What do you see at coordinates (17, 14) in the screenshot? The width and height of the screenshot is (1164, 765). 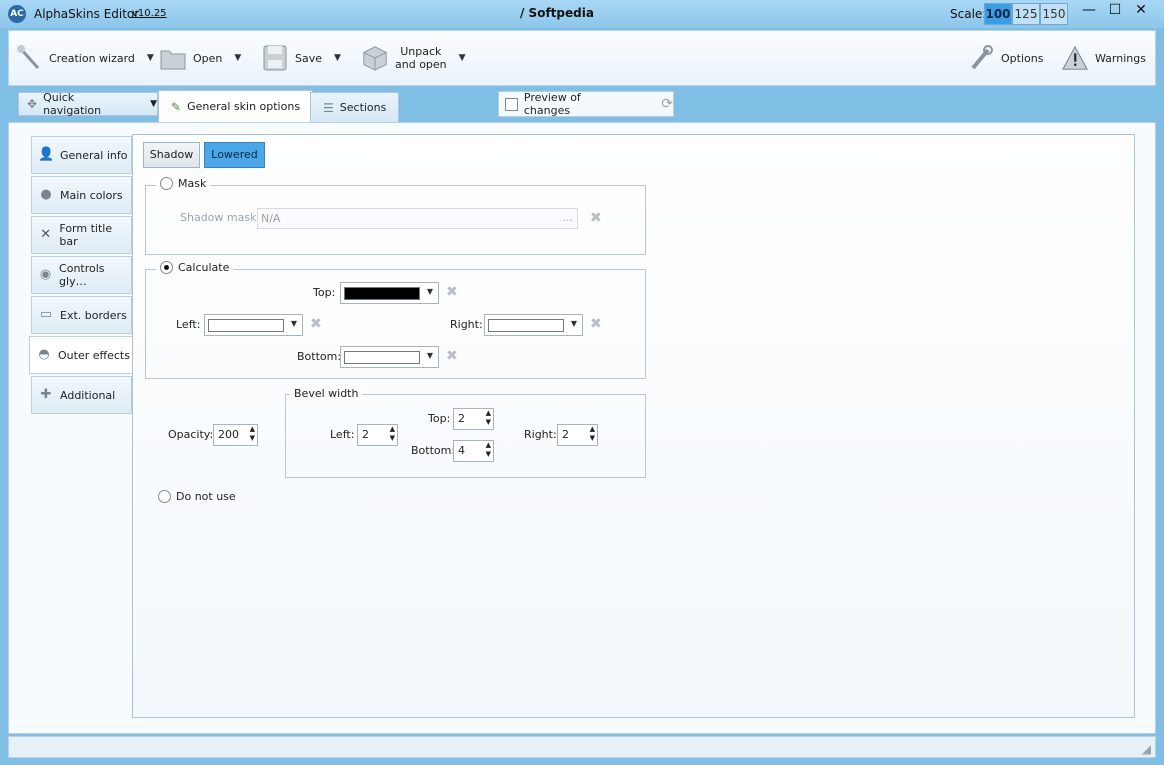 I see `app-logo-icon: AC` at bounding box center [17, 14].